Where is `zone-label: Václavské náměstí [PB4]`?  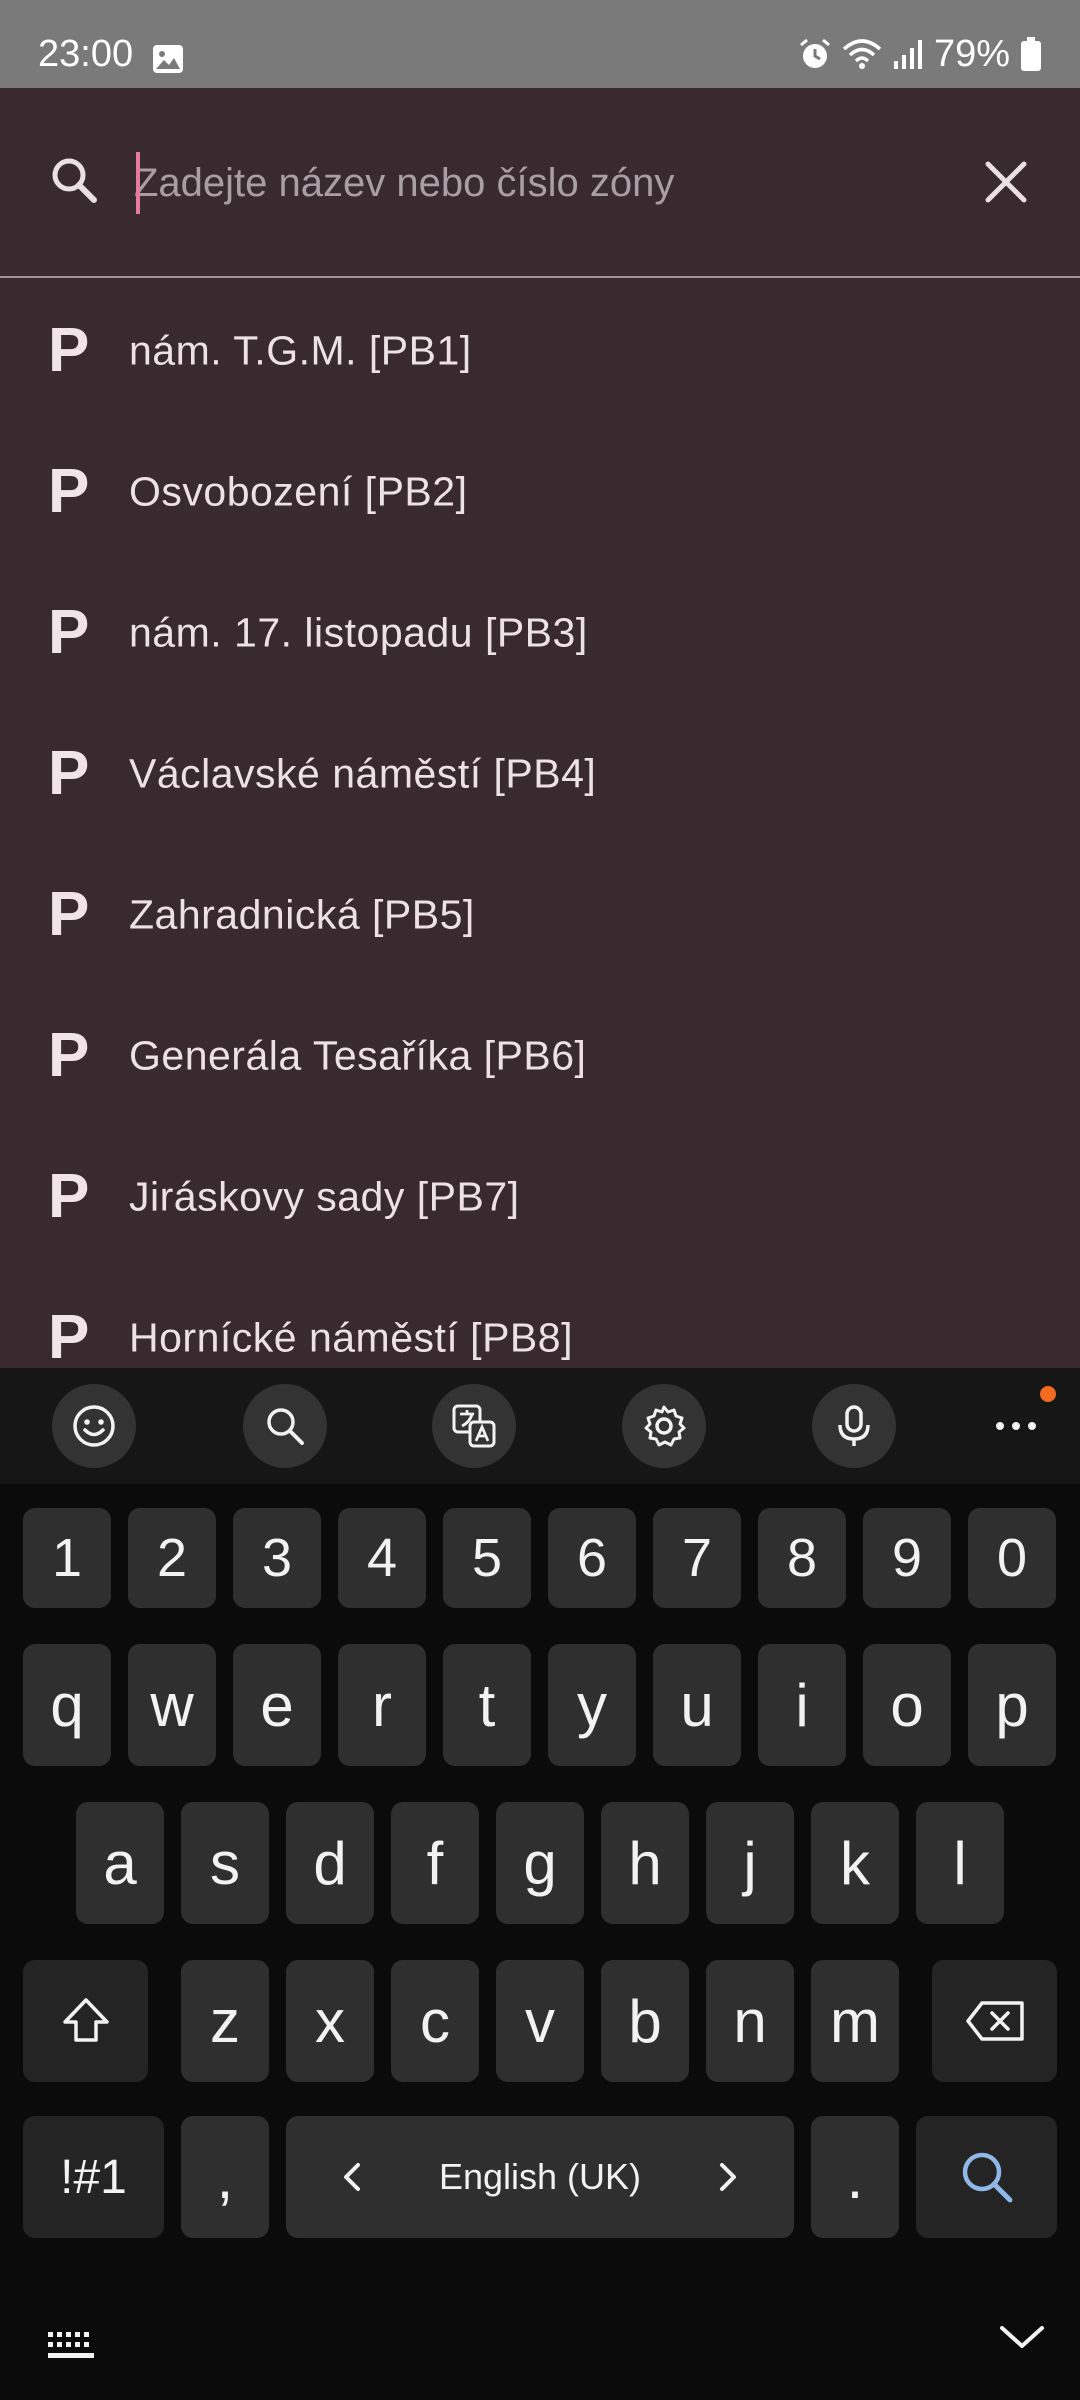 zone-label: Václavské náměstí [PB4] is located at coordinates (363, 773).